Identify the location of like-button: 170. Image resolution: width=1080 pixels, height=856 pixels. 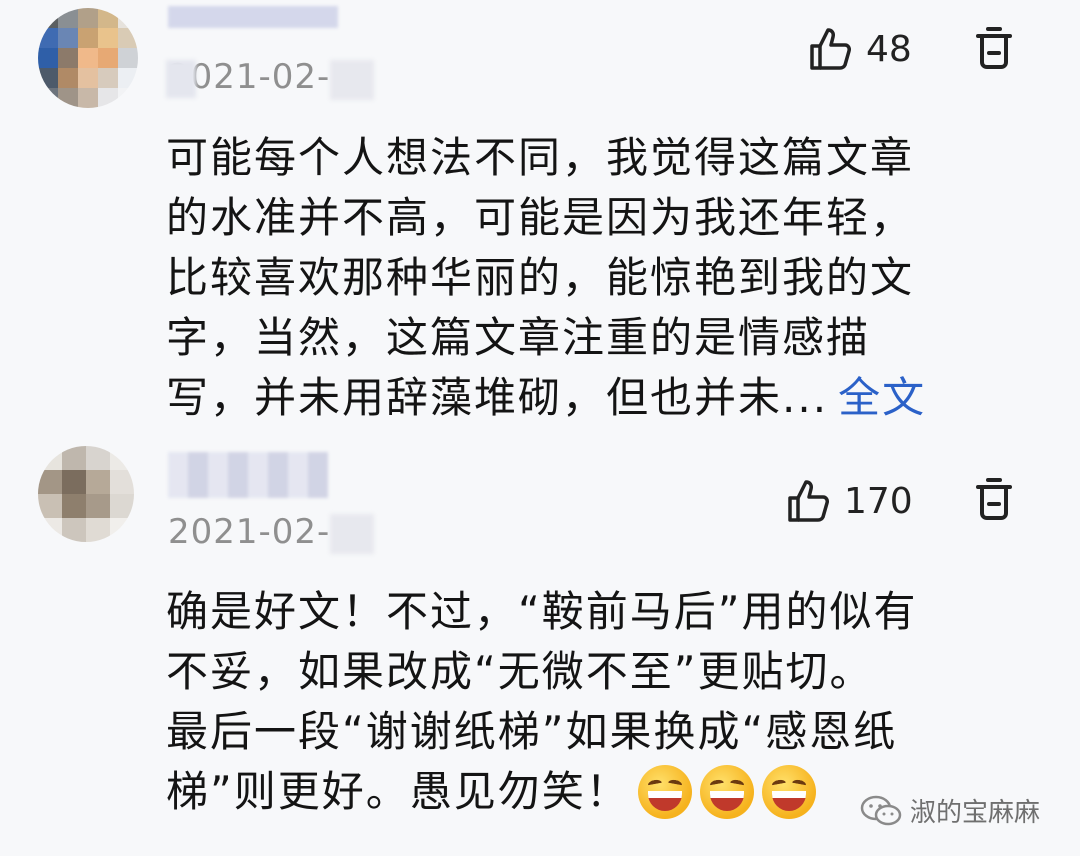
(849, 501).